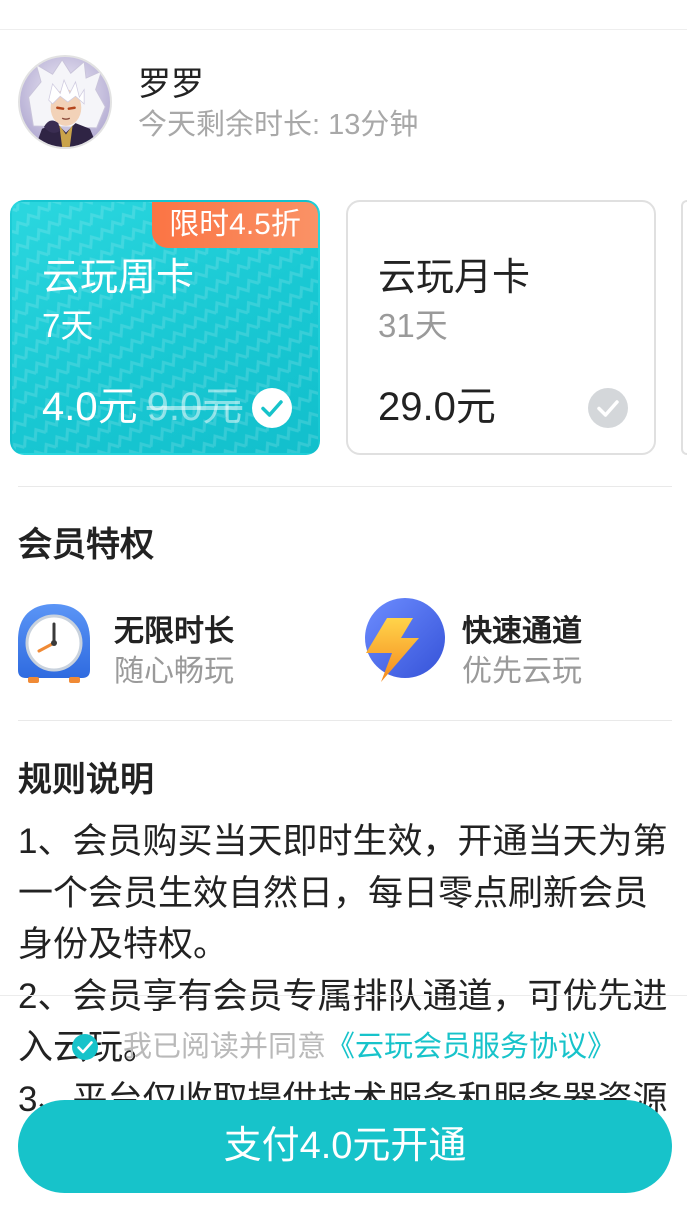 The width and height of the screenshot is (687, 1225). Describe the element at coordinates (142, 407) in the screenshot. I see `plan-price-row: 4.0元 9.0元` at that location.